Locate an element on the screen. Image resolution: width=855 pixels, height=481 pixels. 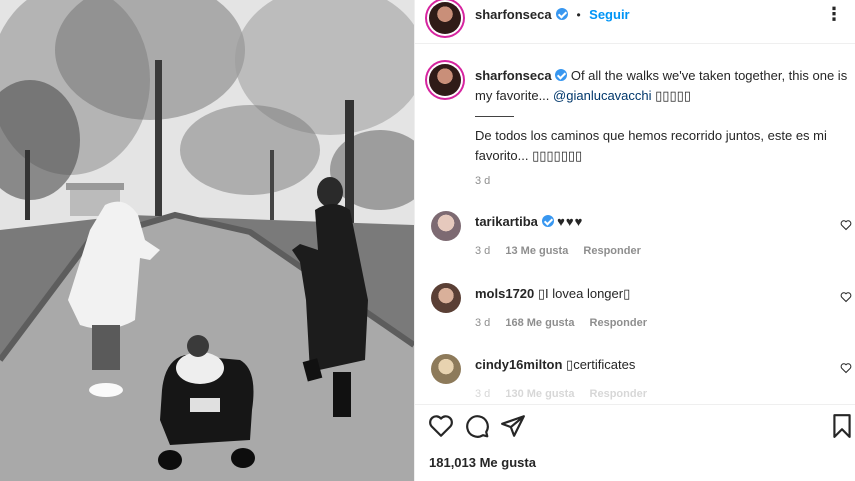
author-avatar is located at coordinates (445, 18).